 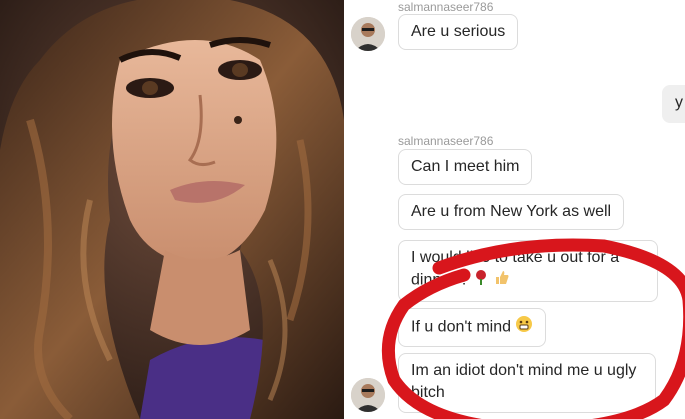 I want to click on grinning-face-emoji-icon, so click(x=524, y=327).